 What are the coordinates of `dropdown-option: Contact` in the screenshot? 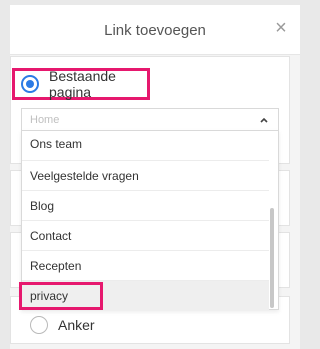 It's located at (145, 236).